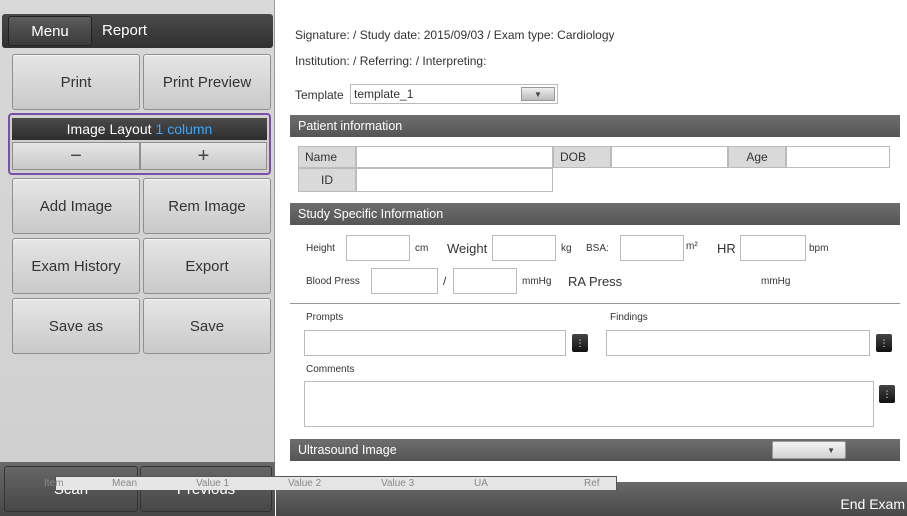 The height and width of the screenshot is (516, 907). What do you see at coordinates (330, 369) in the screenshot?
I see `comments-label: Comments` at bounding box center [330, 369].